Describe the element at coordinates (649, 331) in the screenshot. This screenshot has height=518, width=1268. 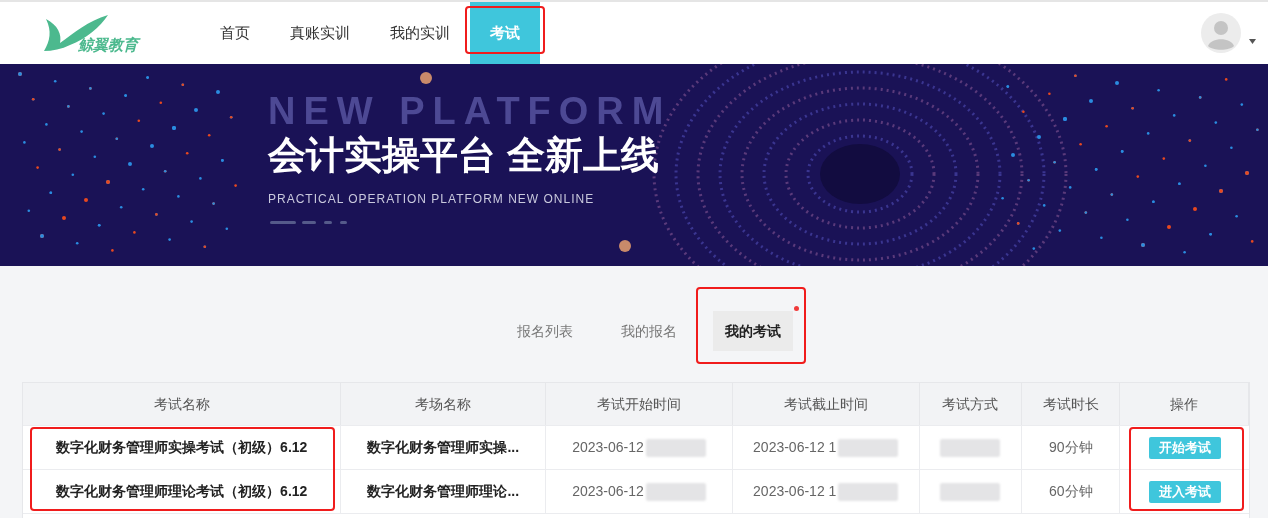
I see `sub-tab: 我的报名` at that location.